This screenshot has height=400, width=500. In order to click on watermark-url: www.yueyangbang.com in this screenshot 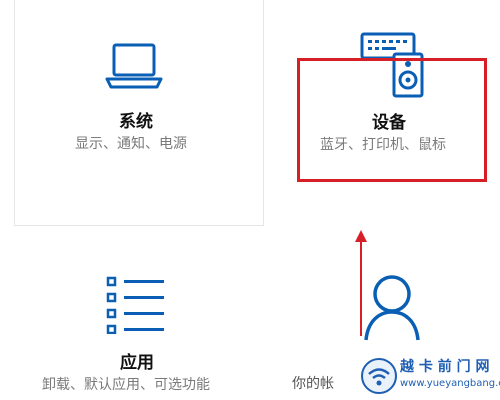, I will do `click(450, 383)`.